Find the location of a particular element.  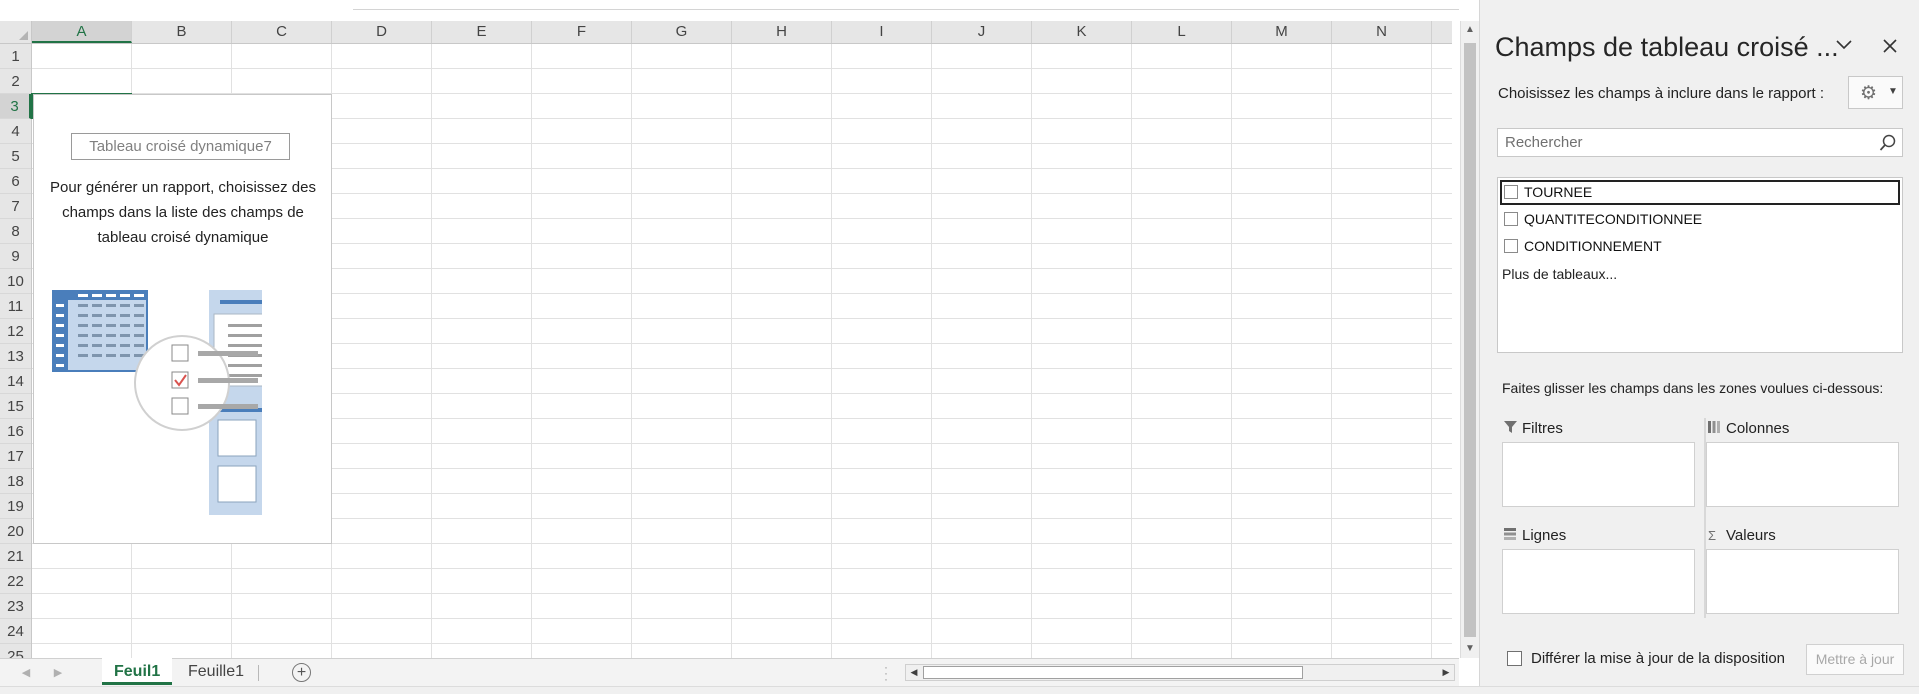

column-header: B is located at coordinates (182, 32).